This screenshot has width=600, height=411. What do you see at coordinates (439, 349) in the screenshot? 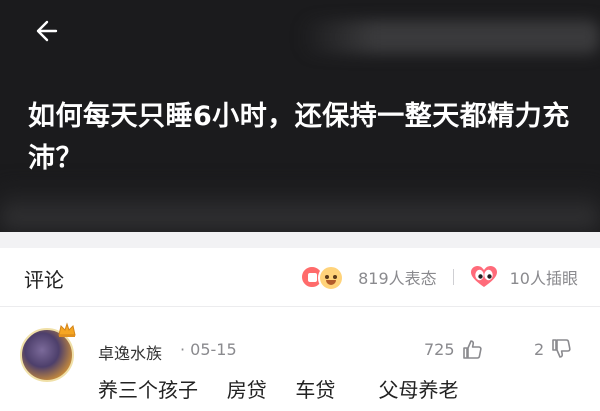
I see `like-count: 725` at bounding box center [439, 349].